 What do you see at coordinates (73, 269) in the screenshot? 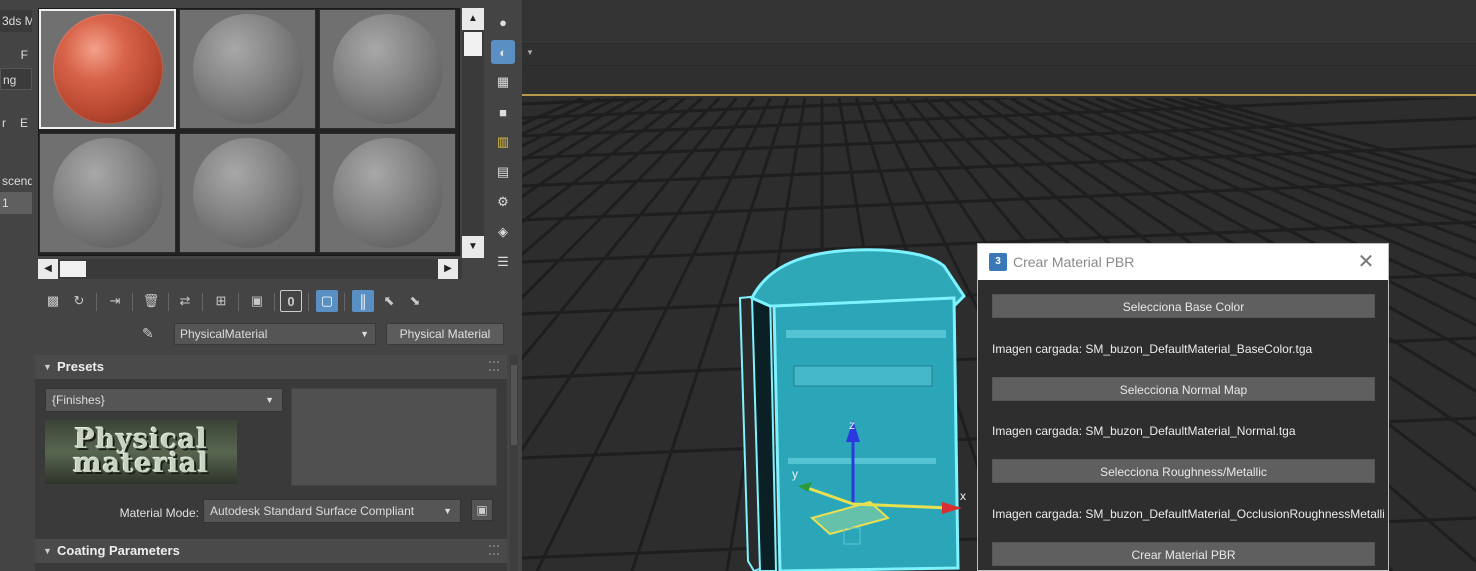
I see `scroll-thumb-horizontal` at bounding box center [73, 269].